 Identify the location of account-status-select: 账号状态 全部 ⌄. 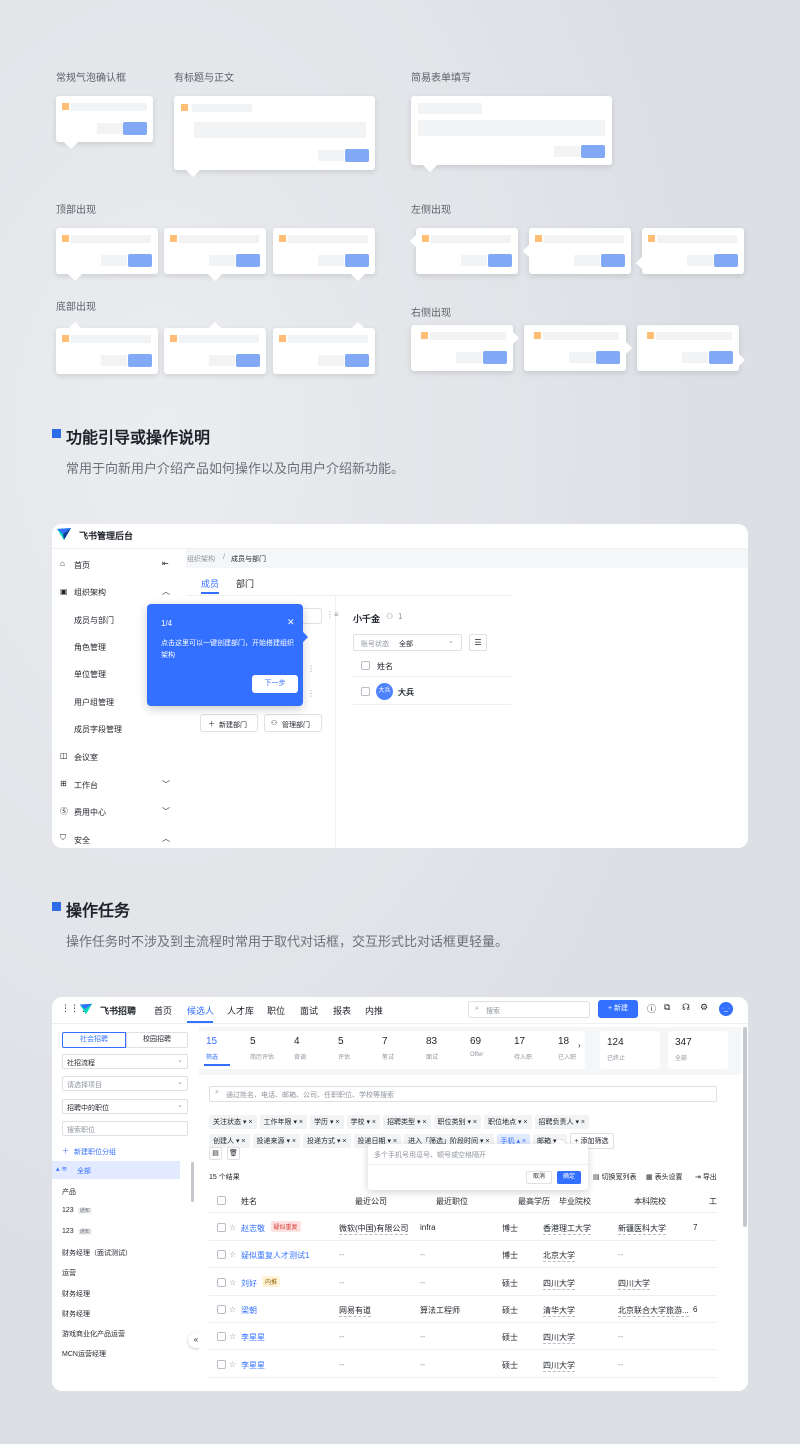
(407, 642).